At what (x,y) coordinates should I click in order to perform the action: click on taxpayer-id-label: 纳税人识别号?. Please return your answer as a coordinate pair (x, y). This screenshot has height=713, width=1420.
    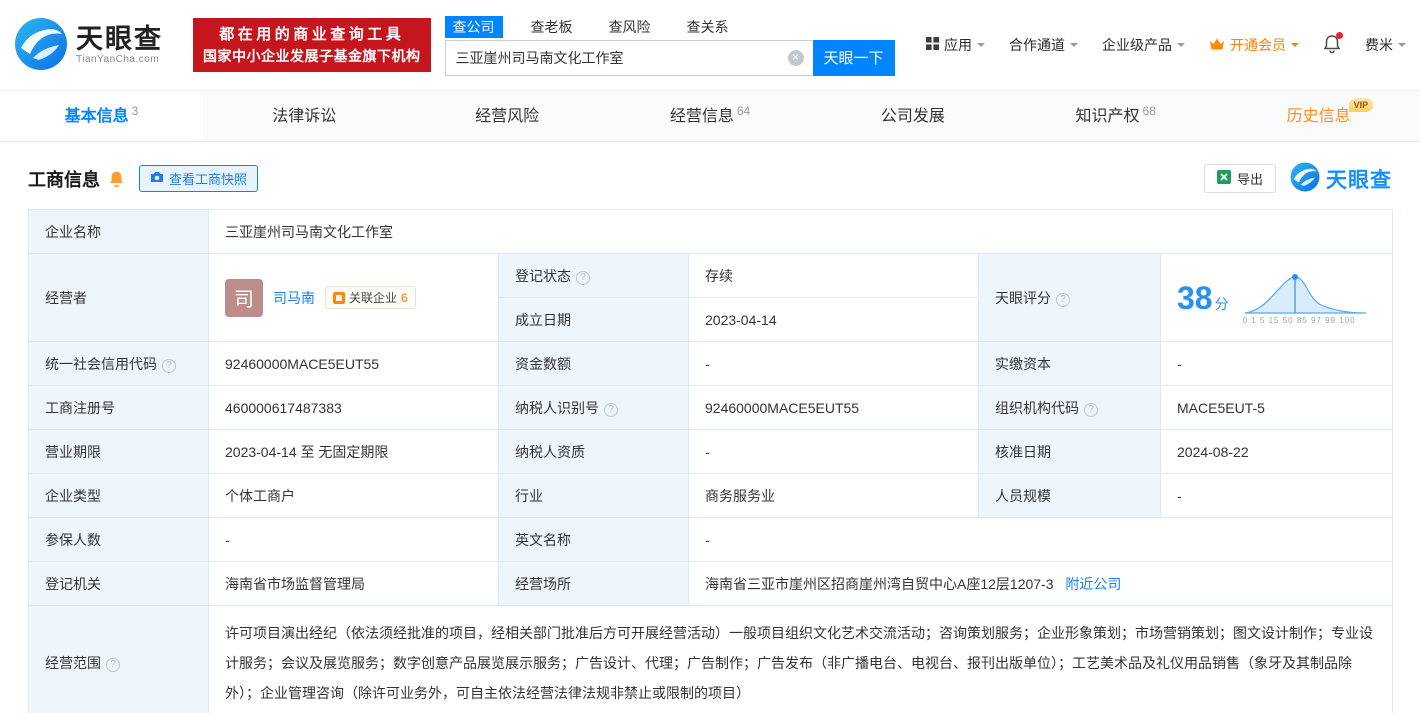
    Looking at the image, I should click on (593, 407).